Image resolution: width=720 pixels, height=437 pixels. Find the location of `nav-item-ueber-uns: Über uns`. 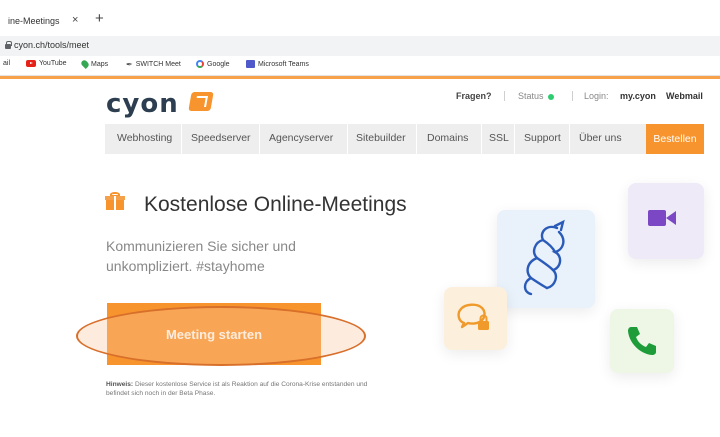

nav-item-ueber-uns: Über uns is located at coordinates (600, 138).